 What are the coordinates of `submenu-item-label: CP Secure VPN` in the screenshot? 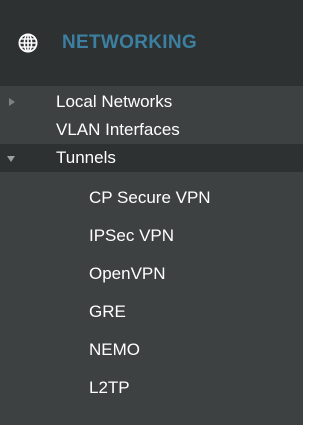 It's located at (150, 197).